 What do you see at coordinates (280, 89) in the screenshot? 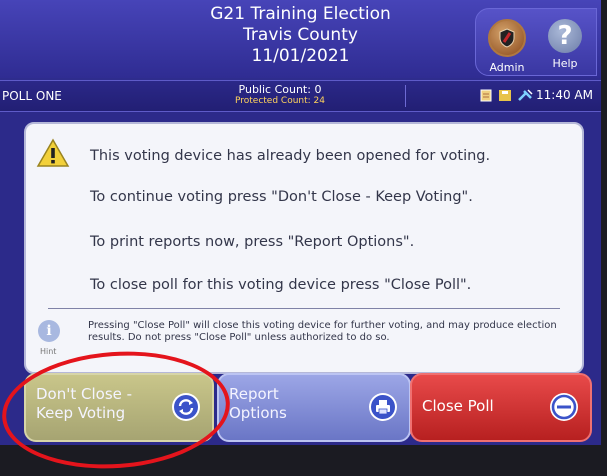
I see `public-count: Public Count: 0` at bounding box center [280, 89].